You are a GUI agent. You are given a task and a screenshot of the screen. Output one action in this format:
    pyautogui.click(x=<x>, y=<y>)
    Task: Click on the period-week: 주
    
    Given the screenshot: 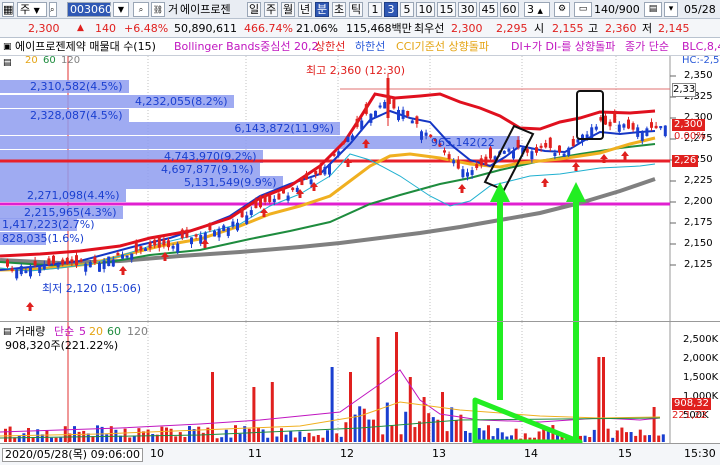 What is the action you would take?
    pyautogui.click(x=271, y=9)
    